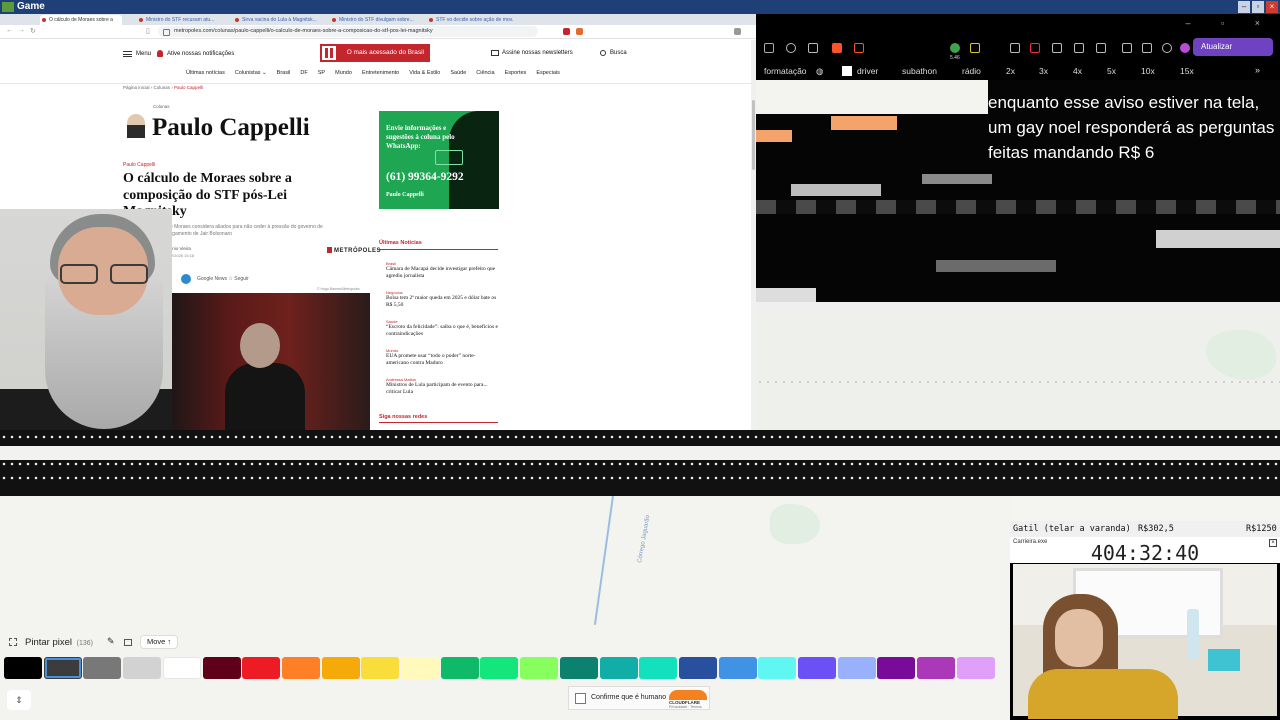  What do you see at coordinates (919, 71) in the screenshot?
I see `bookmark-item: subathon` at bounding box center [919, 71].